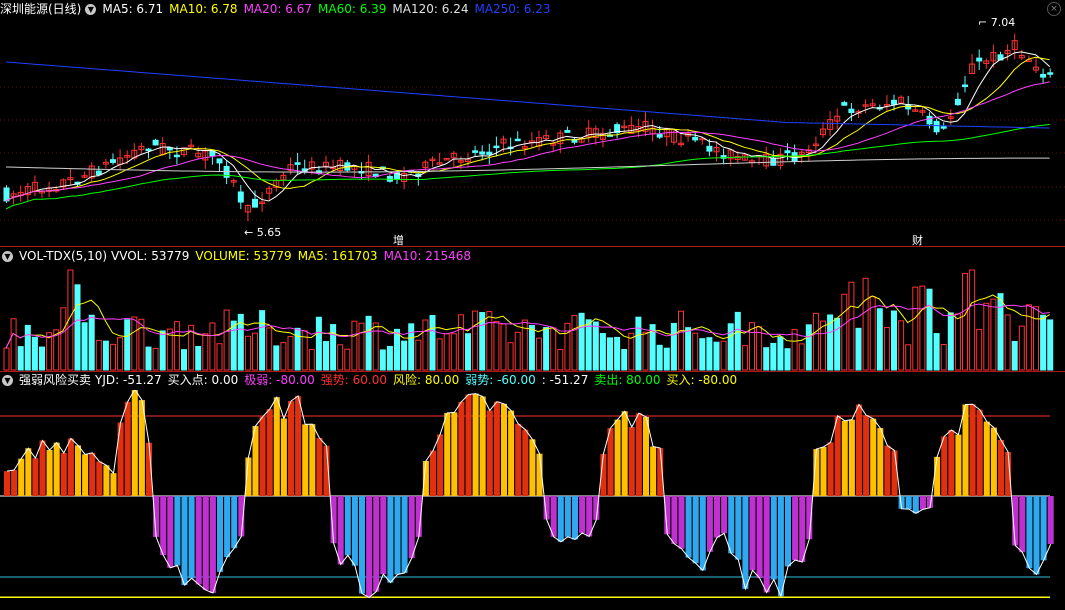 This screenshot has width=1065, height=610. What do you see at coordinates (352, 9) in the screenshot?
I see `ma60-label: MA60: 6.39` at bounding box center [352, 9].